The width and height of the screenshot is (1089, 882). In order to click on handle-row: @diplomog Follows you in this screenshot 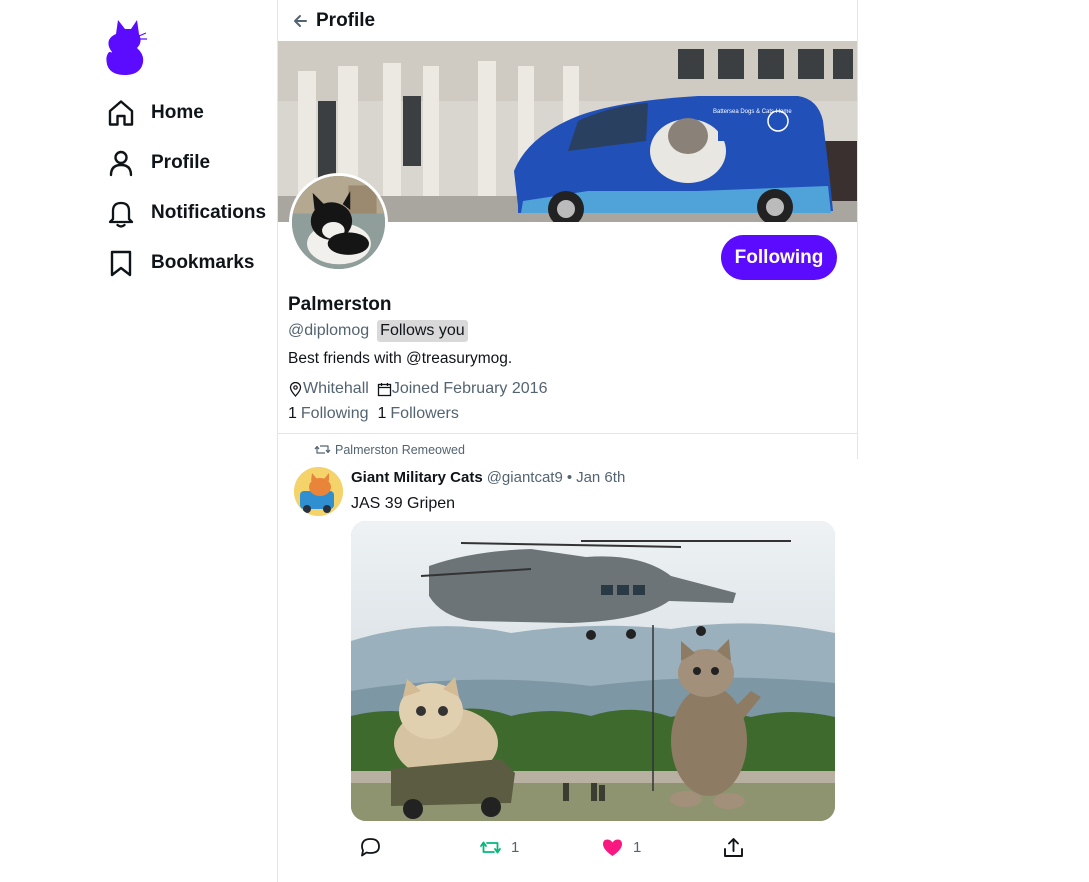, I will do `click(378, 331)`.